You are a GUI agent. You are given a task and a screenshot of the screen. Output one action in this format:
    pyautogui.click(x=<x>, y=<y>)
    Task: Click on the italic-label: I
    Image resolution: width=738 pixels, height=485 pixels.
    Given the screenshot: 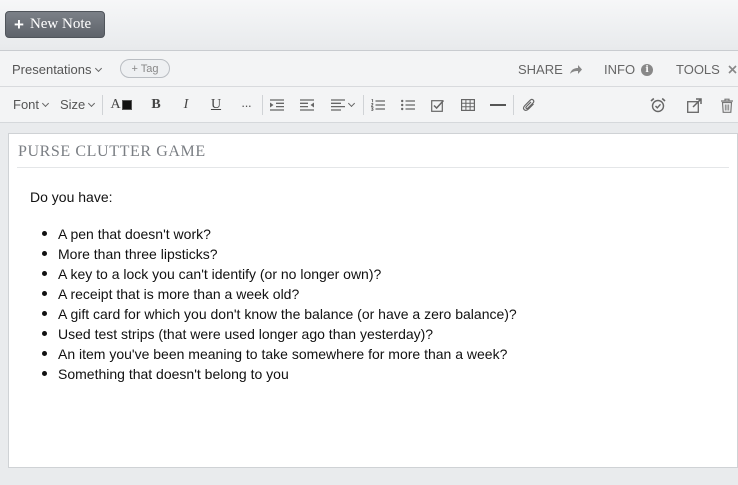 What is the action you would take?
    pyautogui.click(x=186, y=104)
    